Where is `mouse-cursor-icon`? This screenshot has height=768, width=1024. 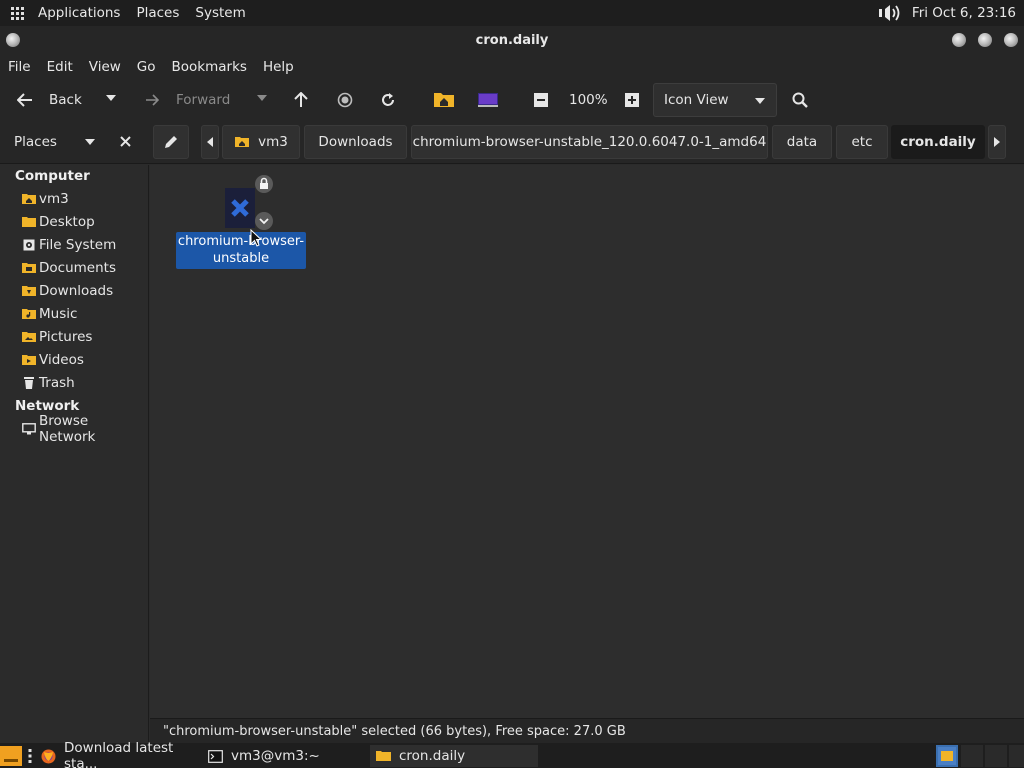 mouse-cursor-icon is located at coordinates (256, 238).